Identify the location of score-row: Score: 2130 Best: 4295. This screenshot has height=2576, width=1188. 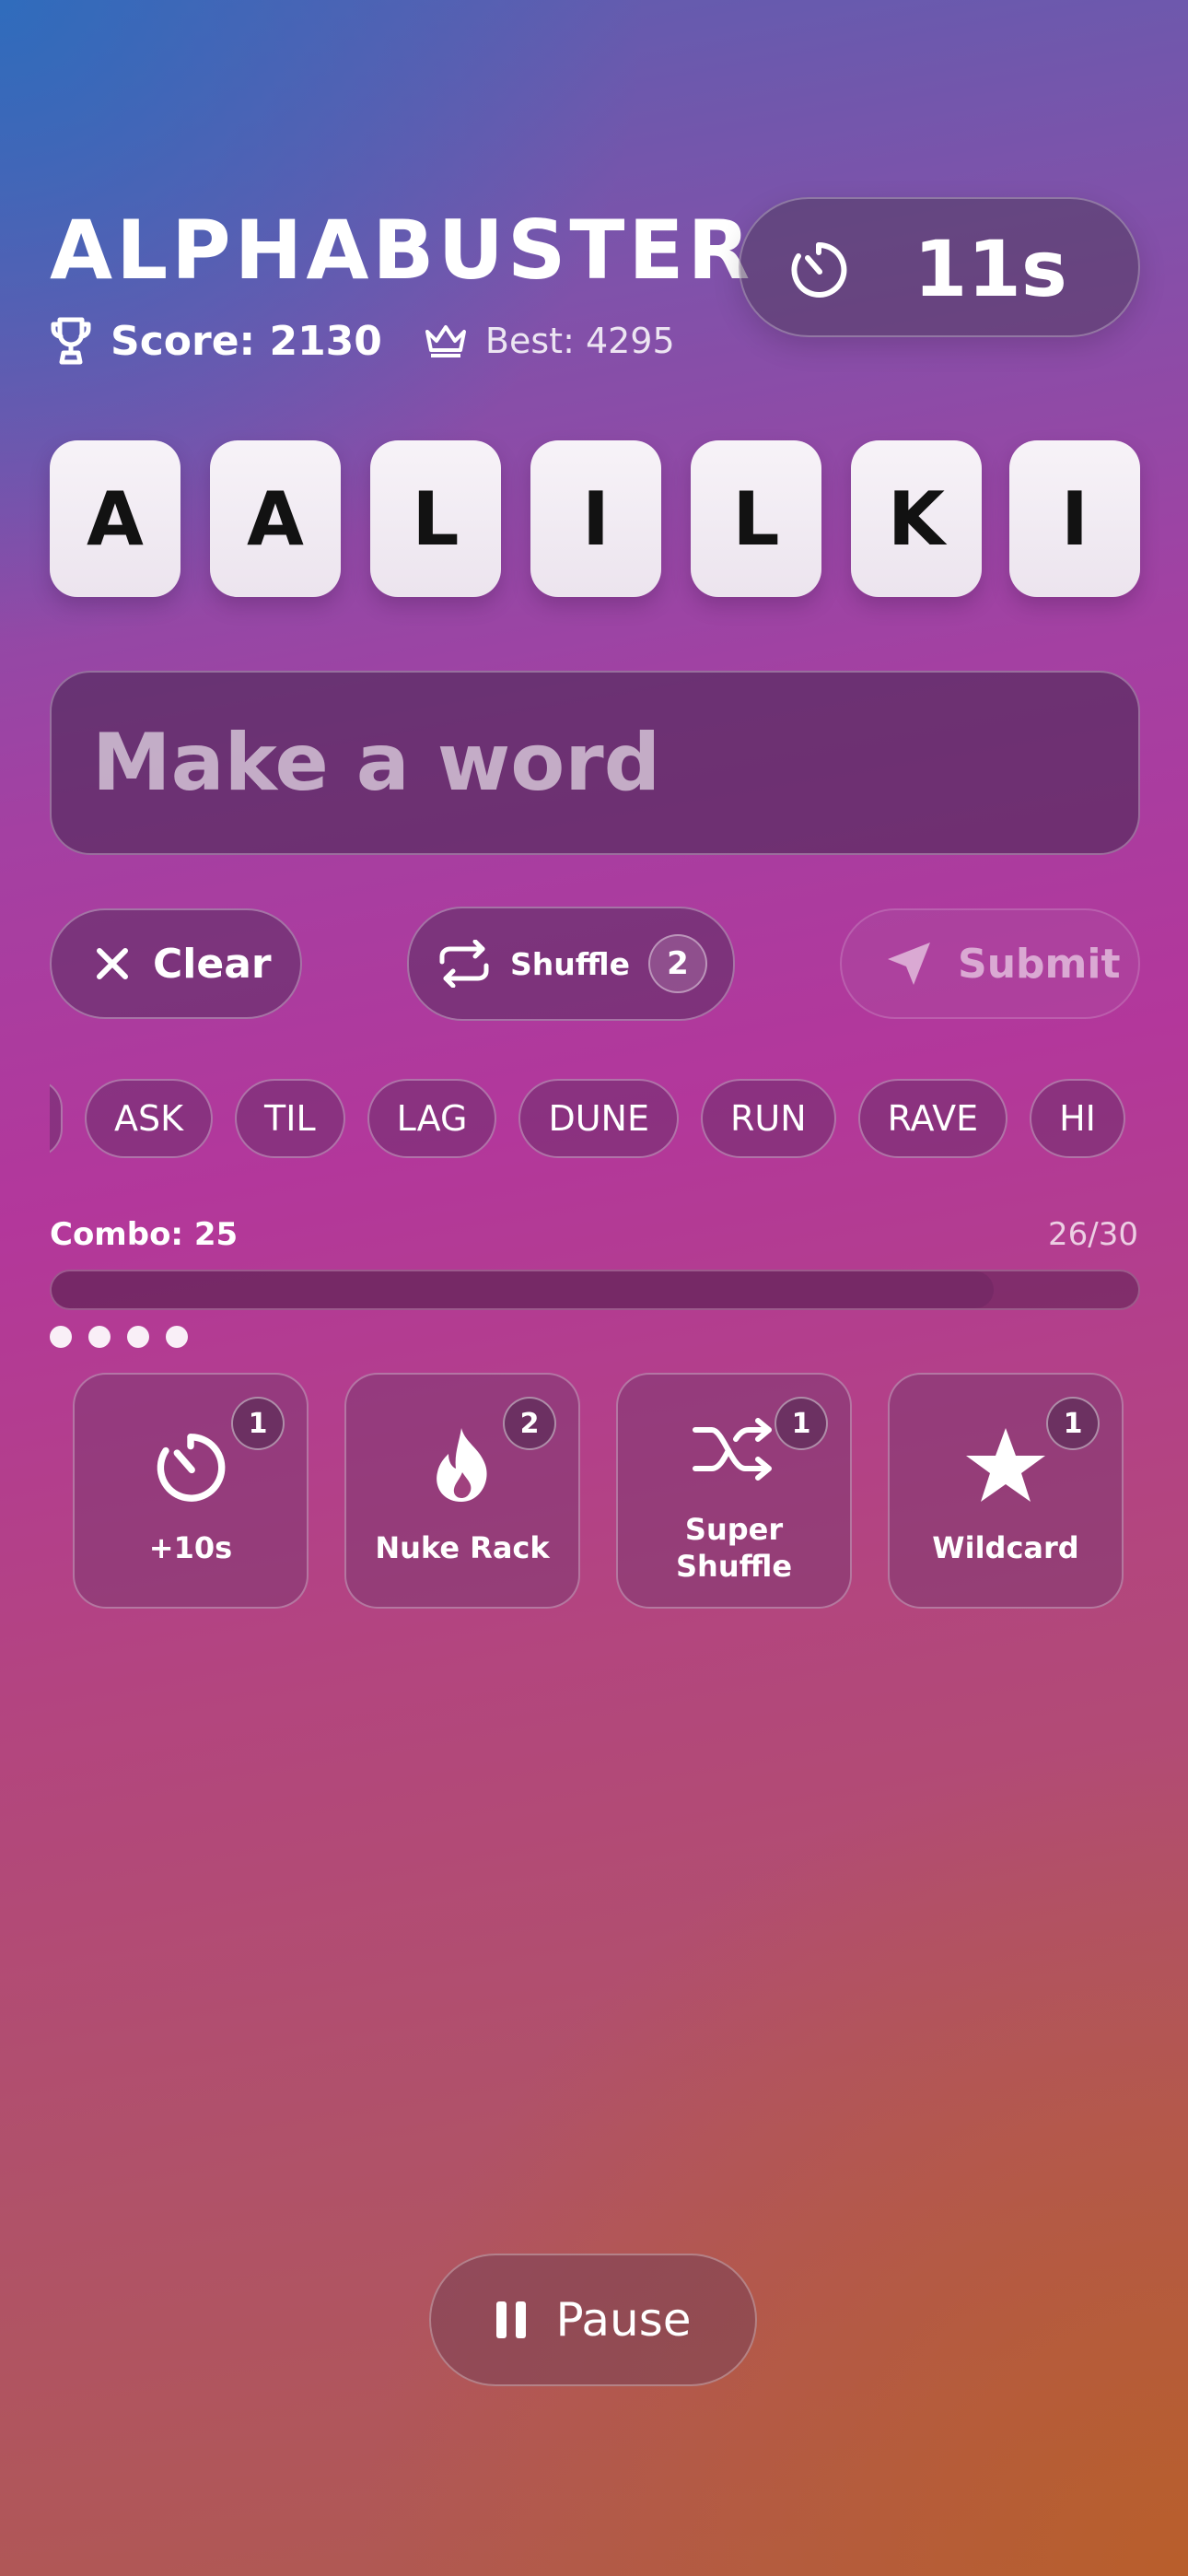
(362, 341).